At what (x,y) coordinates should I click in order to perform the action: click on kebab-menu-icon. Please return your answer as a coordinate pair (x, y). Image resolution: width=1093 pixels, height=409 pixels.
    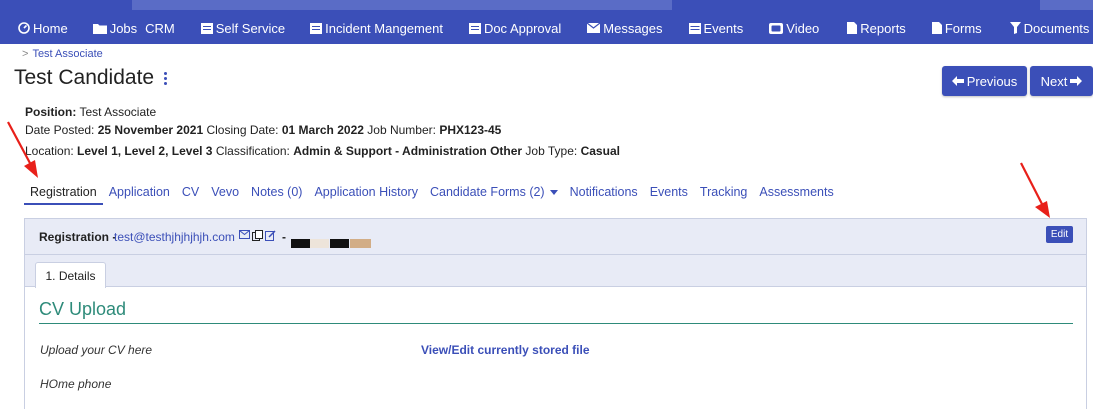
    Looking at the image, I should click on (166, 78).